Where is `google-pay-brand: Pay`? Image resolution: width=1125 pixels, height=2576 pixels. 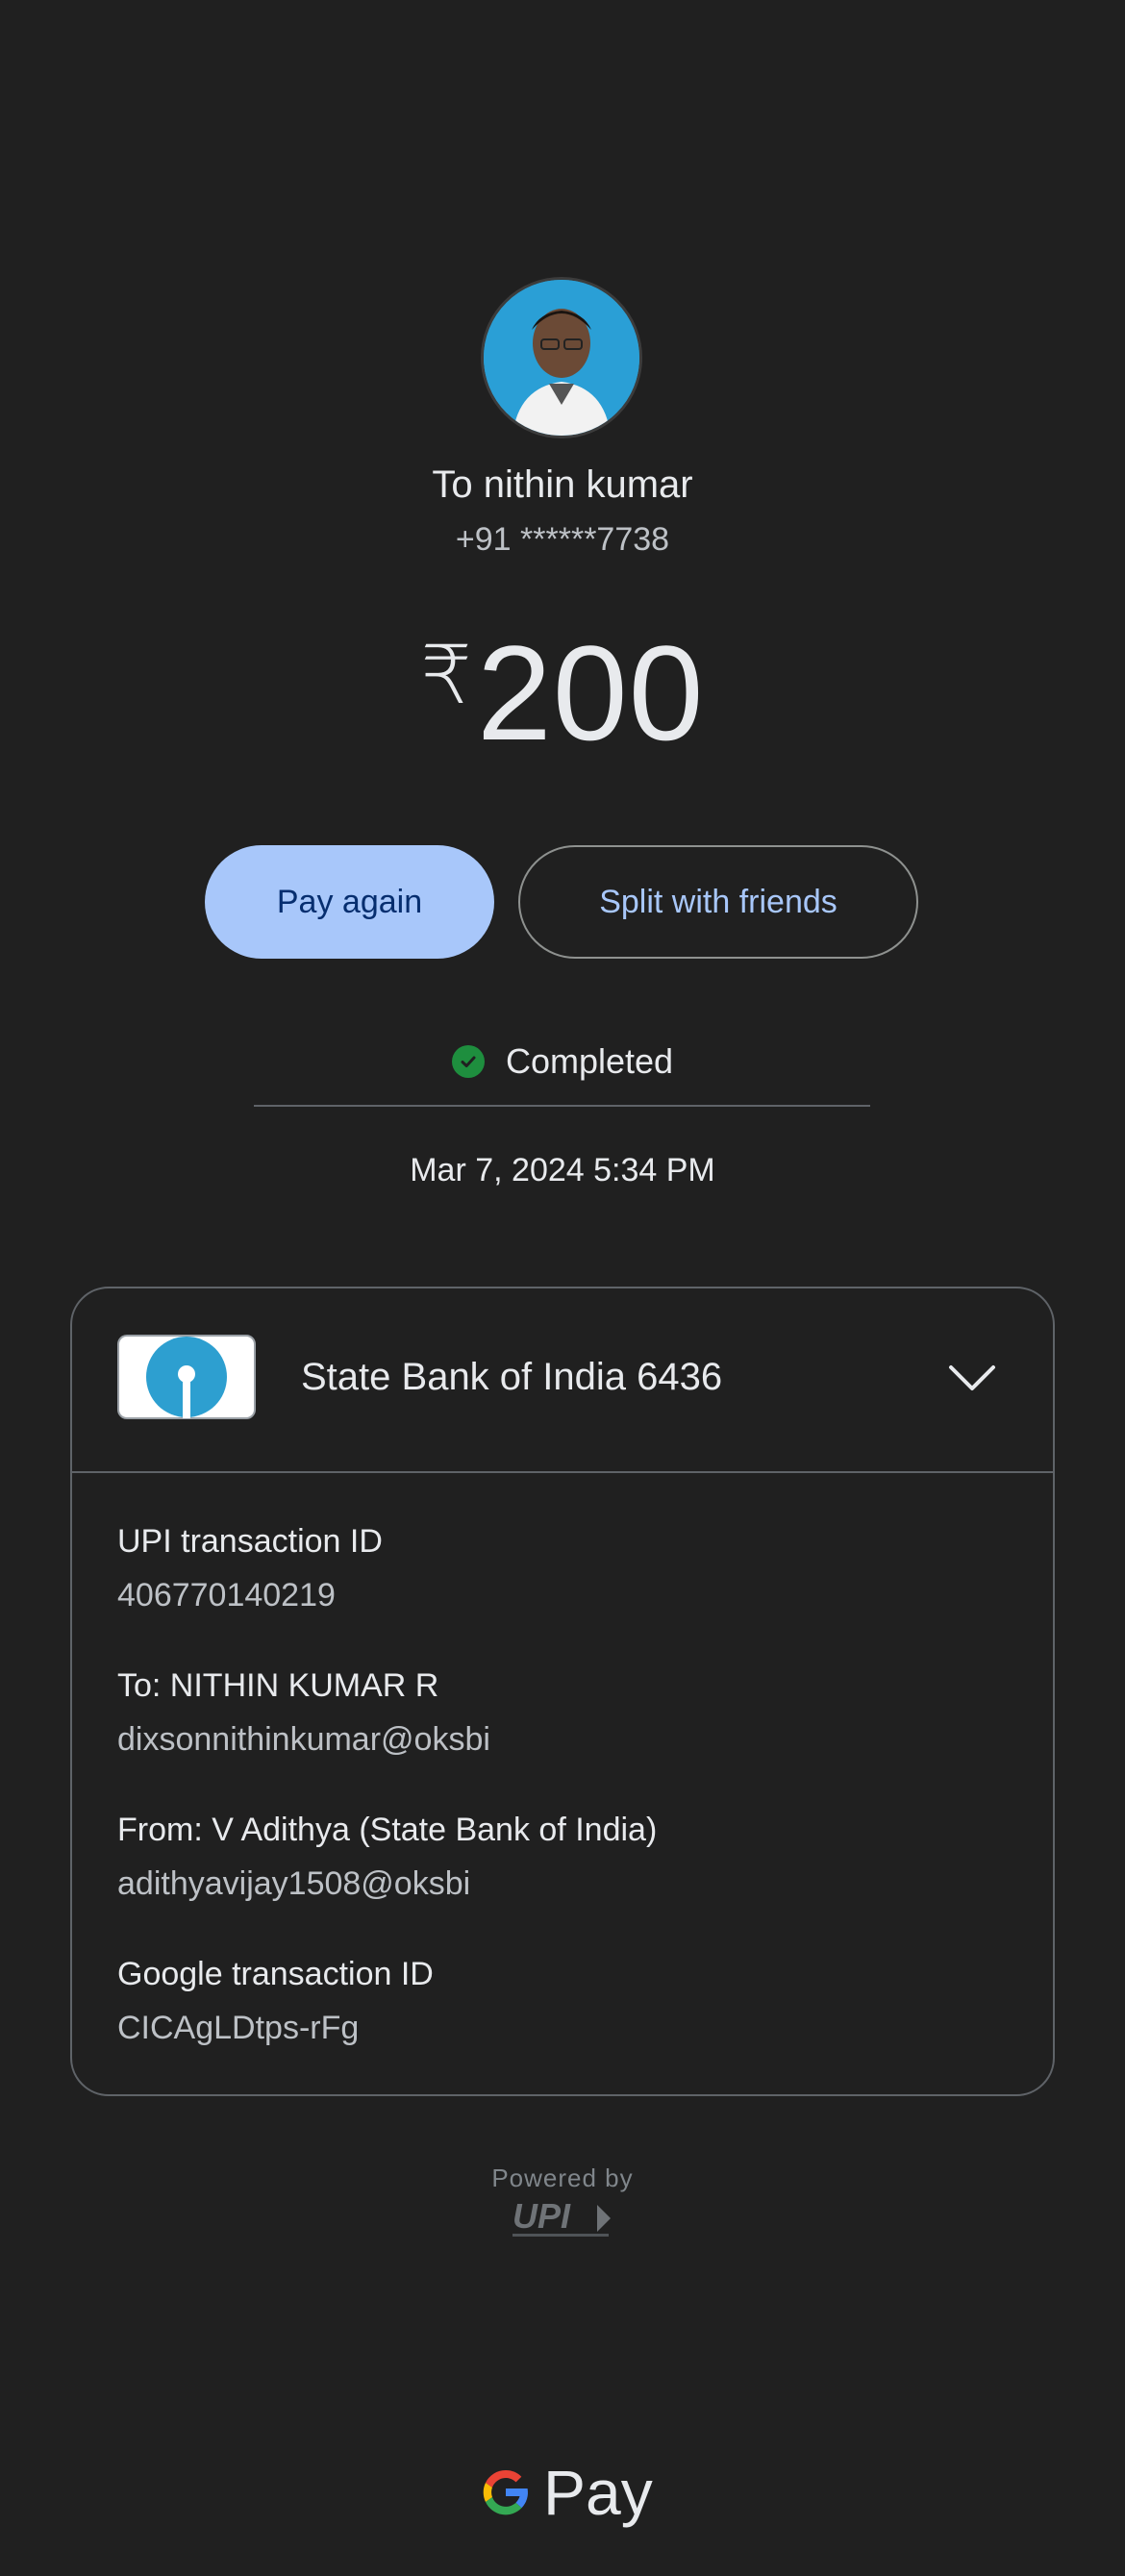
google-pay-brand: Pay is located at coordinates (565, 2492).